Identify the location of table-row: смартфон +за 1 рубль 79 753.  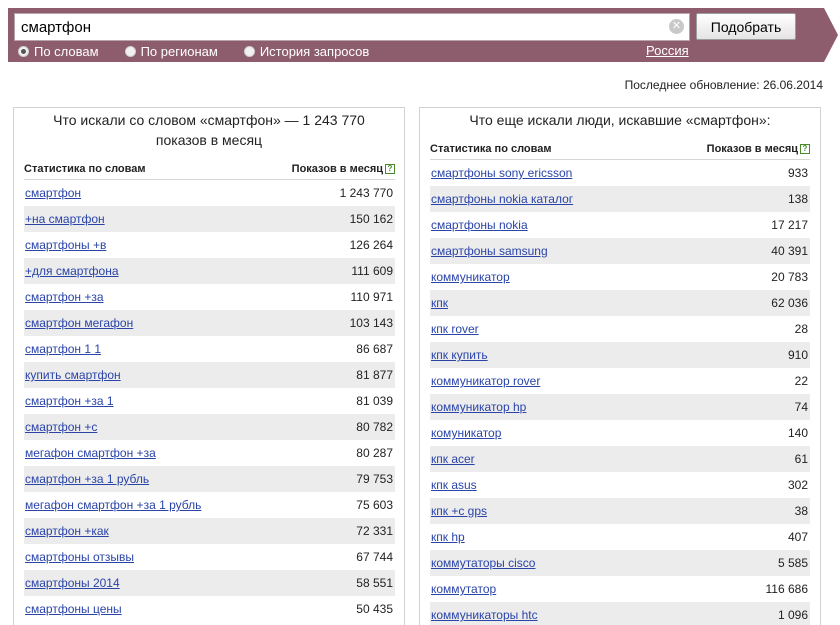
(209, 479).